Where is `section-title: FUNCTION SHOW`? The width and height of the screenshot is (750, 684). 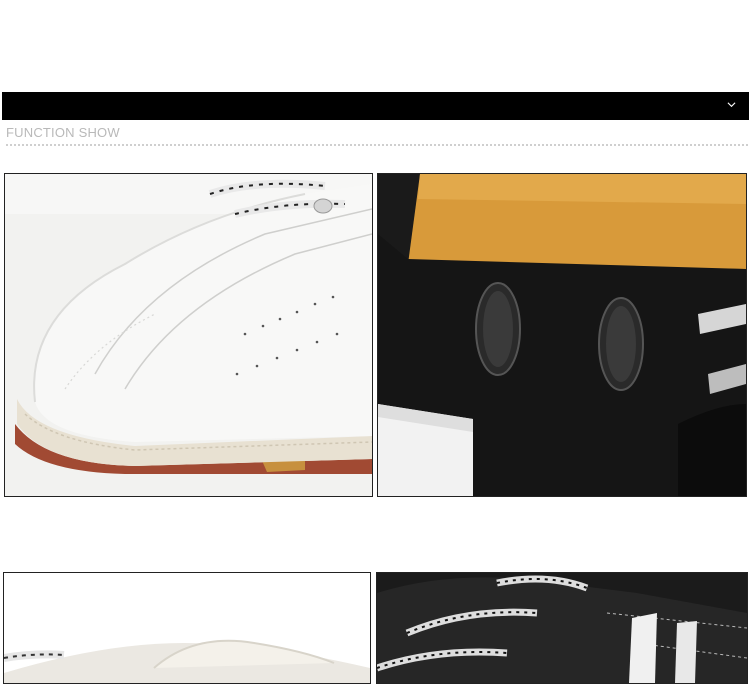 section-title: FUNCTION SHOW is located at coordinates (63, 132).